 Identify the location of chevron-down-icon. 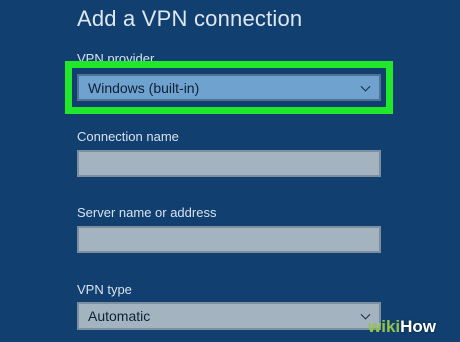
(365, 86).